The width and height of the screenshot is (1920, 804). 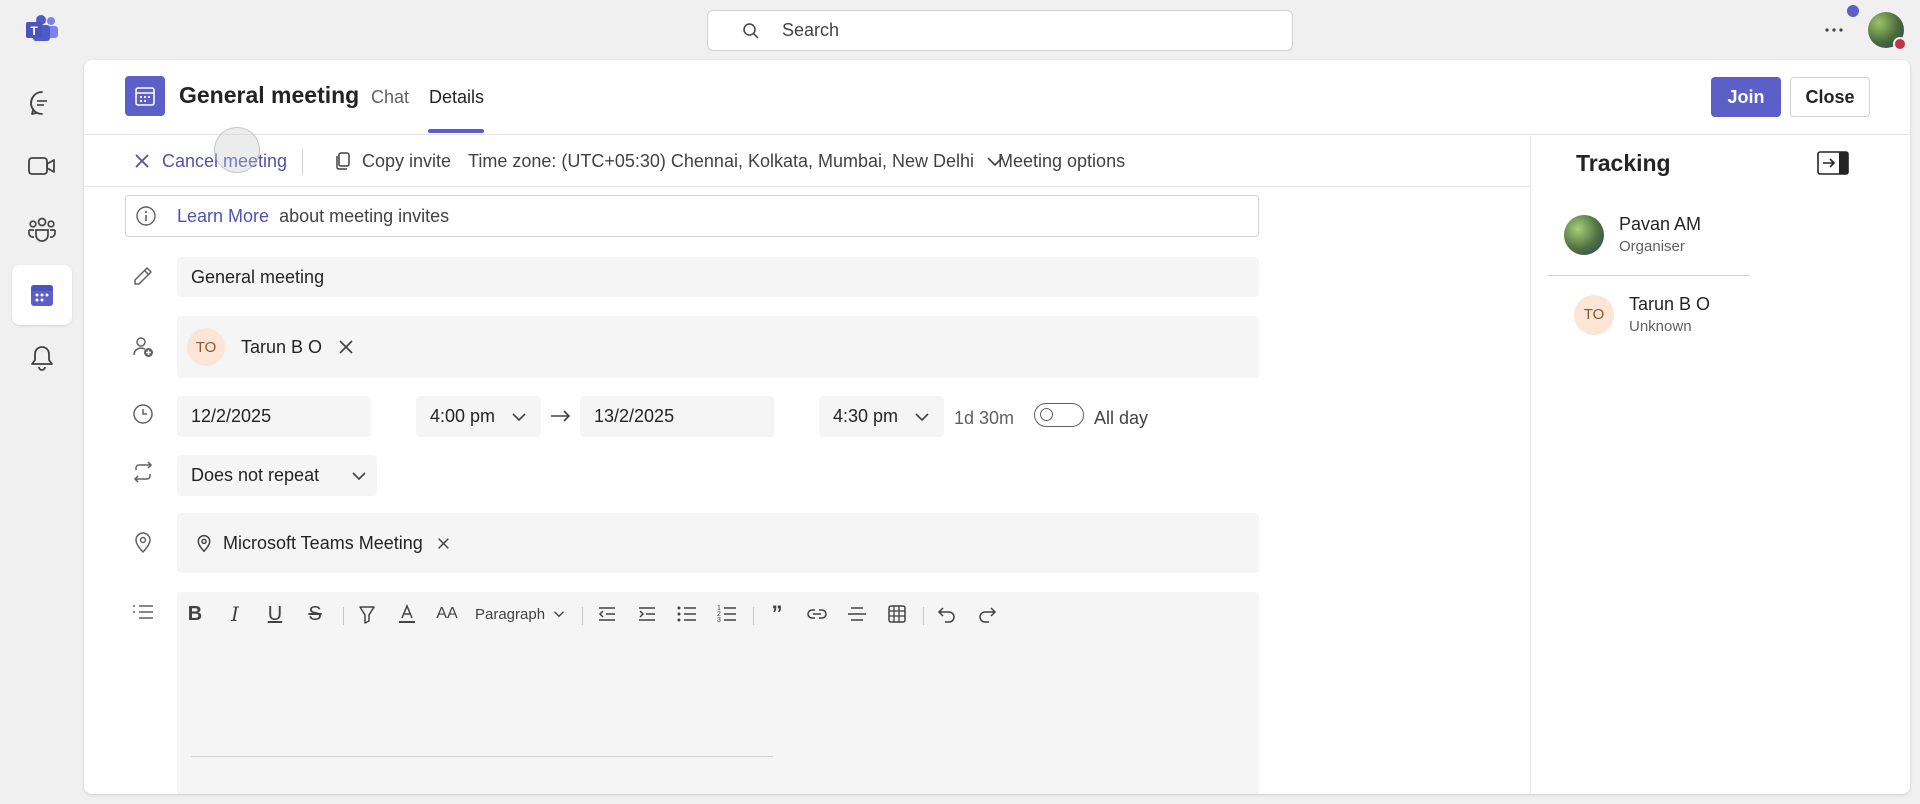 What do you see at coordinates (987, 614) in the screenshot?
I see `redo-icon` at bounding box center [987, 614].